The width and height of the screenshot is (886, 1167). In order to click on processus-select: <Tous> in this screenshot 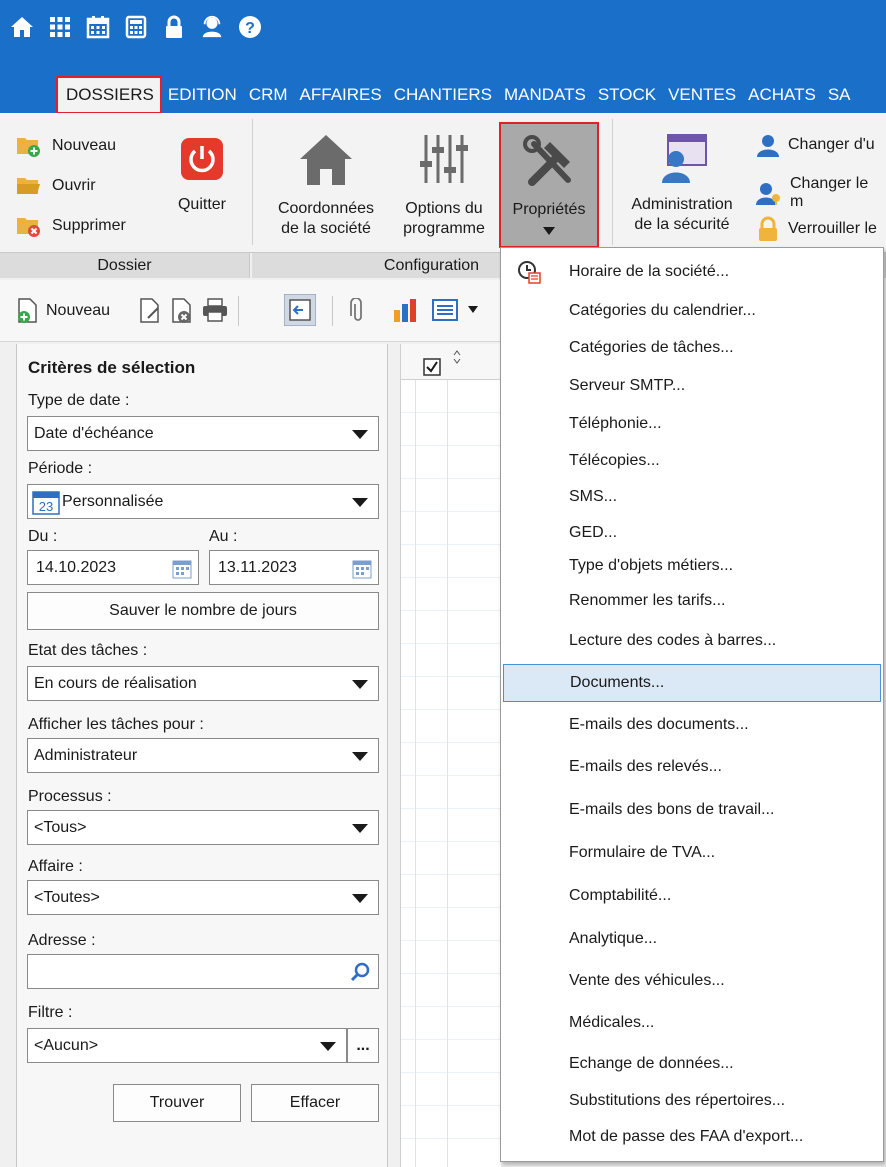, I will do `click(203, 827)`.